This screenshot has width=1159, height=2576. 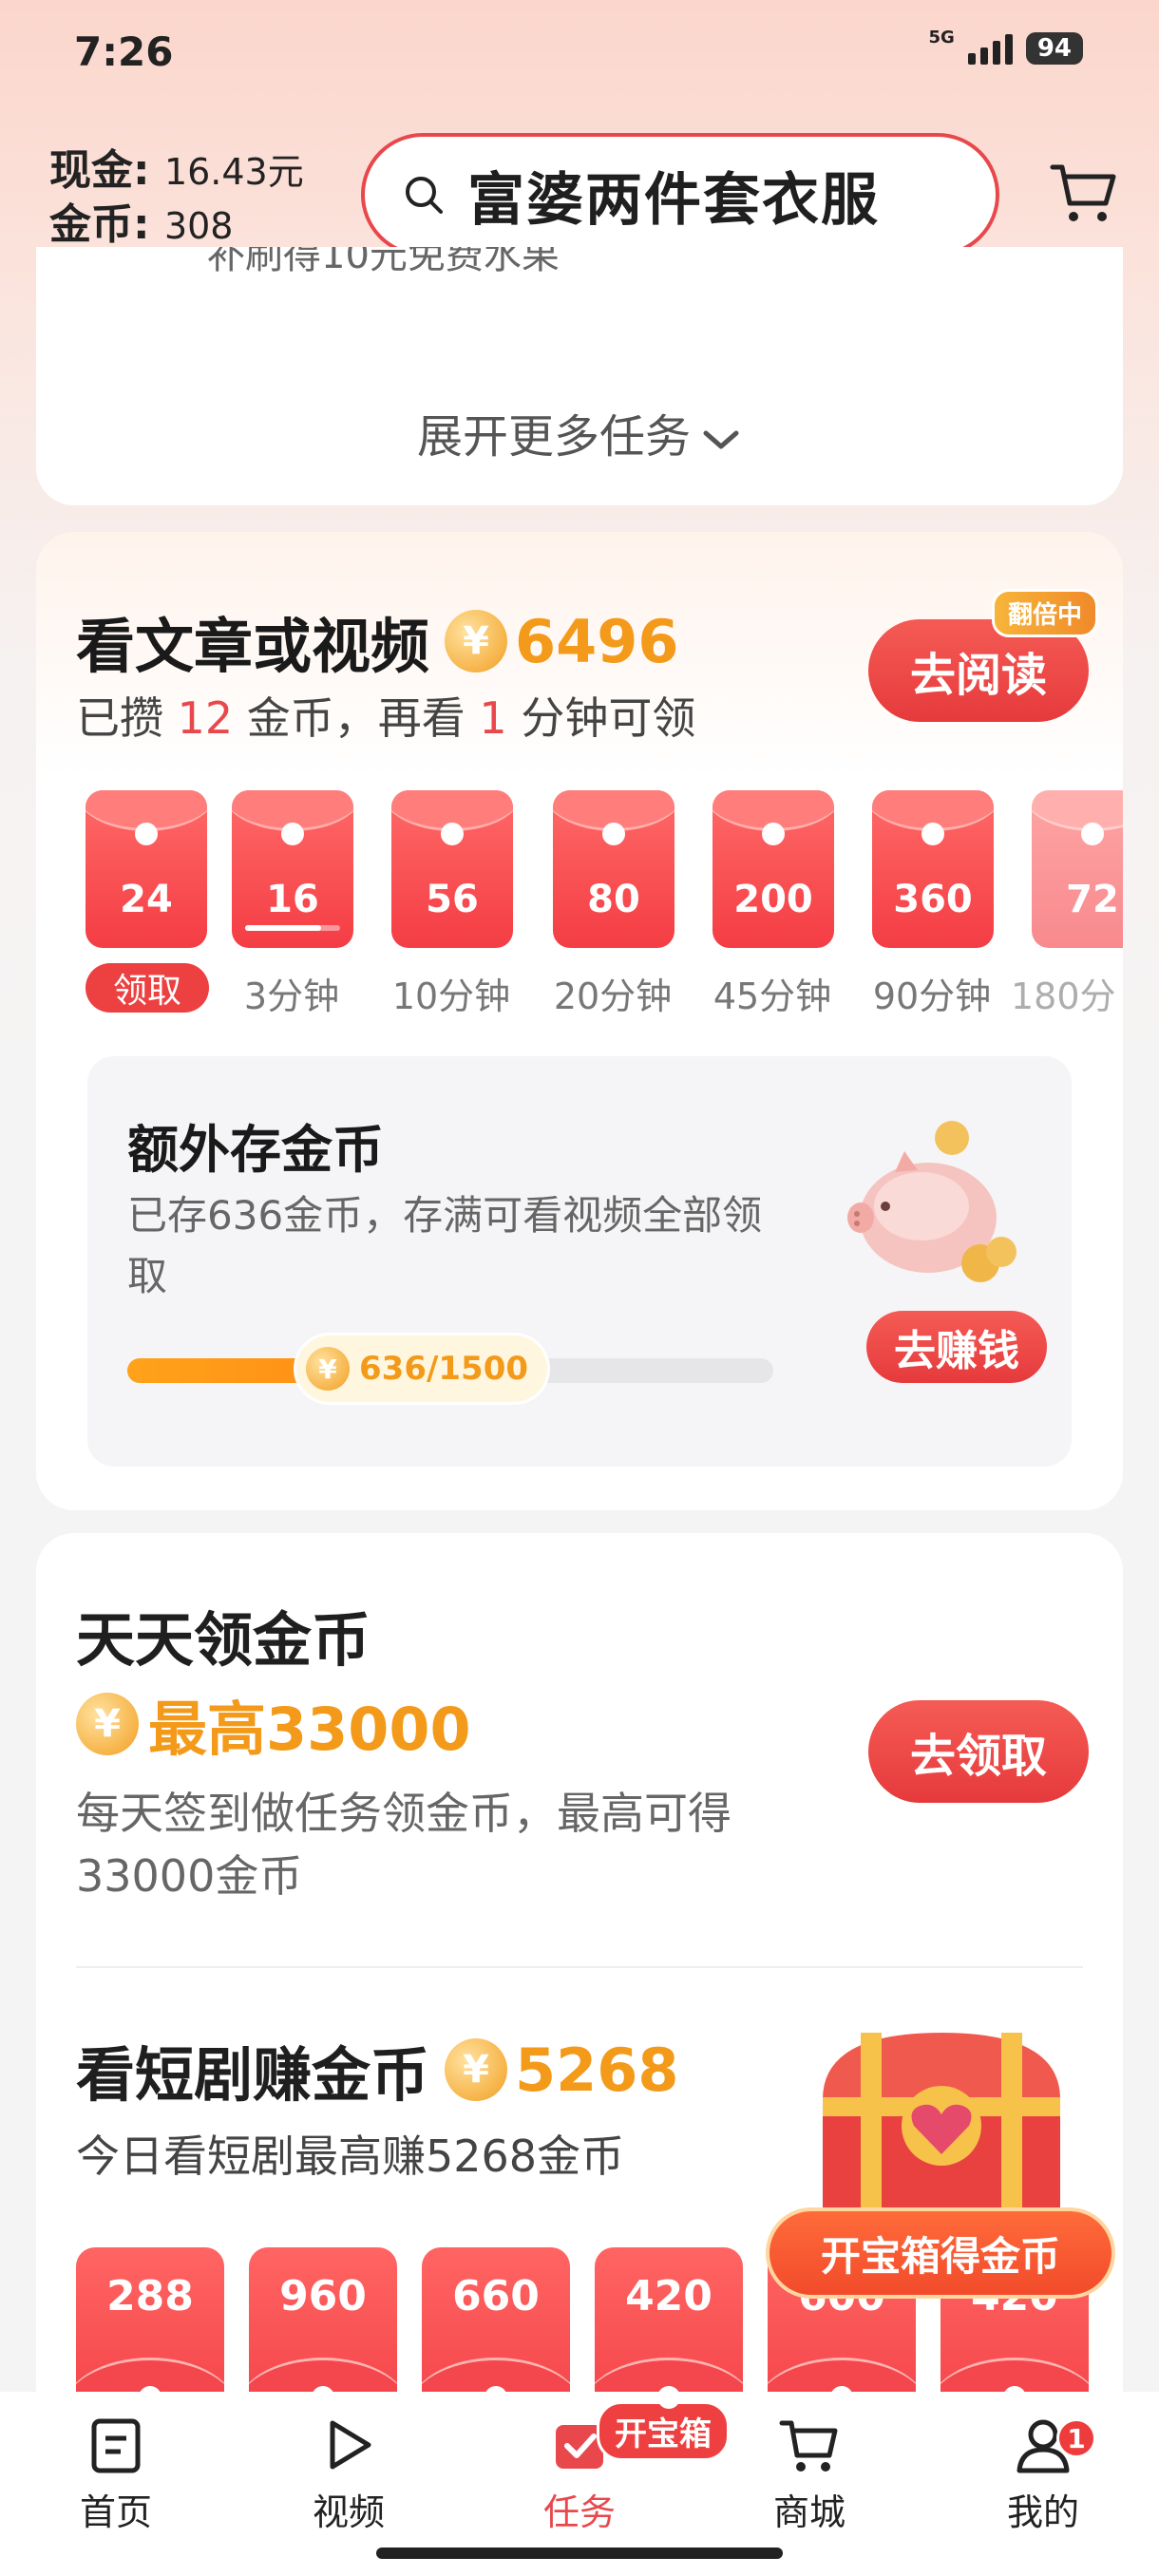 What do you see at coordinates (931, 1201) in the screenshot?
I see `piggy-bank-icon` at bounding box center [931, 1201].